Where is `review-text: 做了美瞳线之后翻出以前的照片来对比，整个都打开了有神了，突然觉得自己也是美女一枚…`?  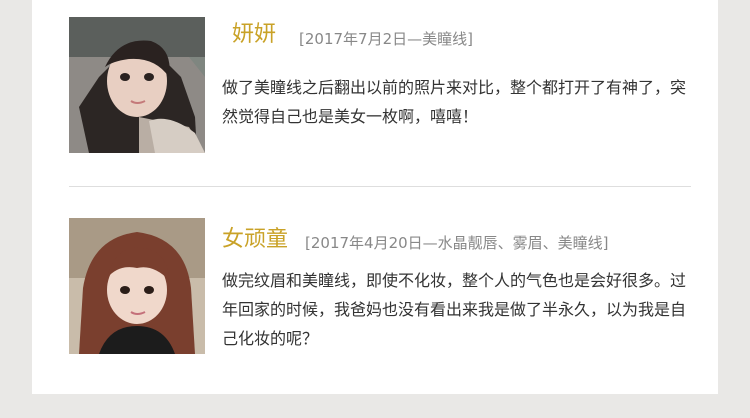
review-text: 做了美瞳线之后翻出以前的照片来对比，整个都打开了有神了，突然觉得自己也是美女一枚… is located at coordinates (454, 102).